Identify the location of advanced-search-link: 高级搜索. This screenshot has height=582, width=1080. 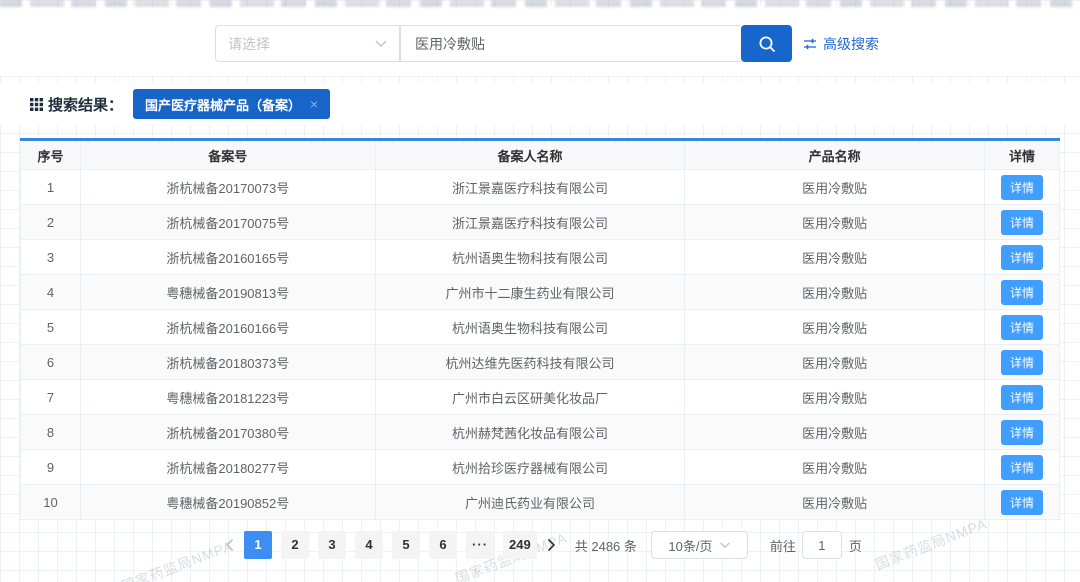
(841, 44).